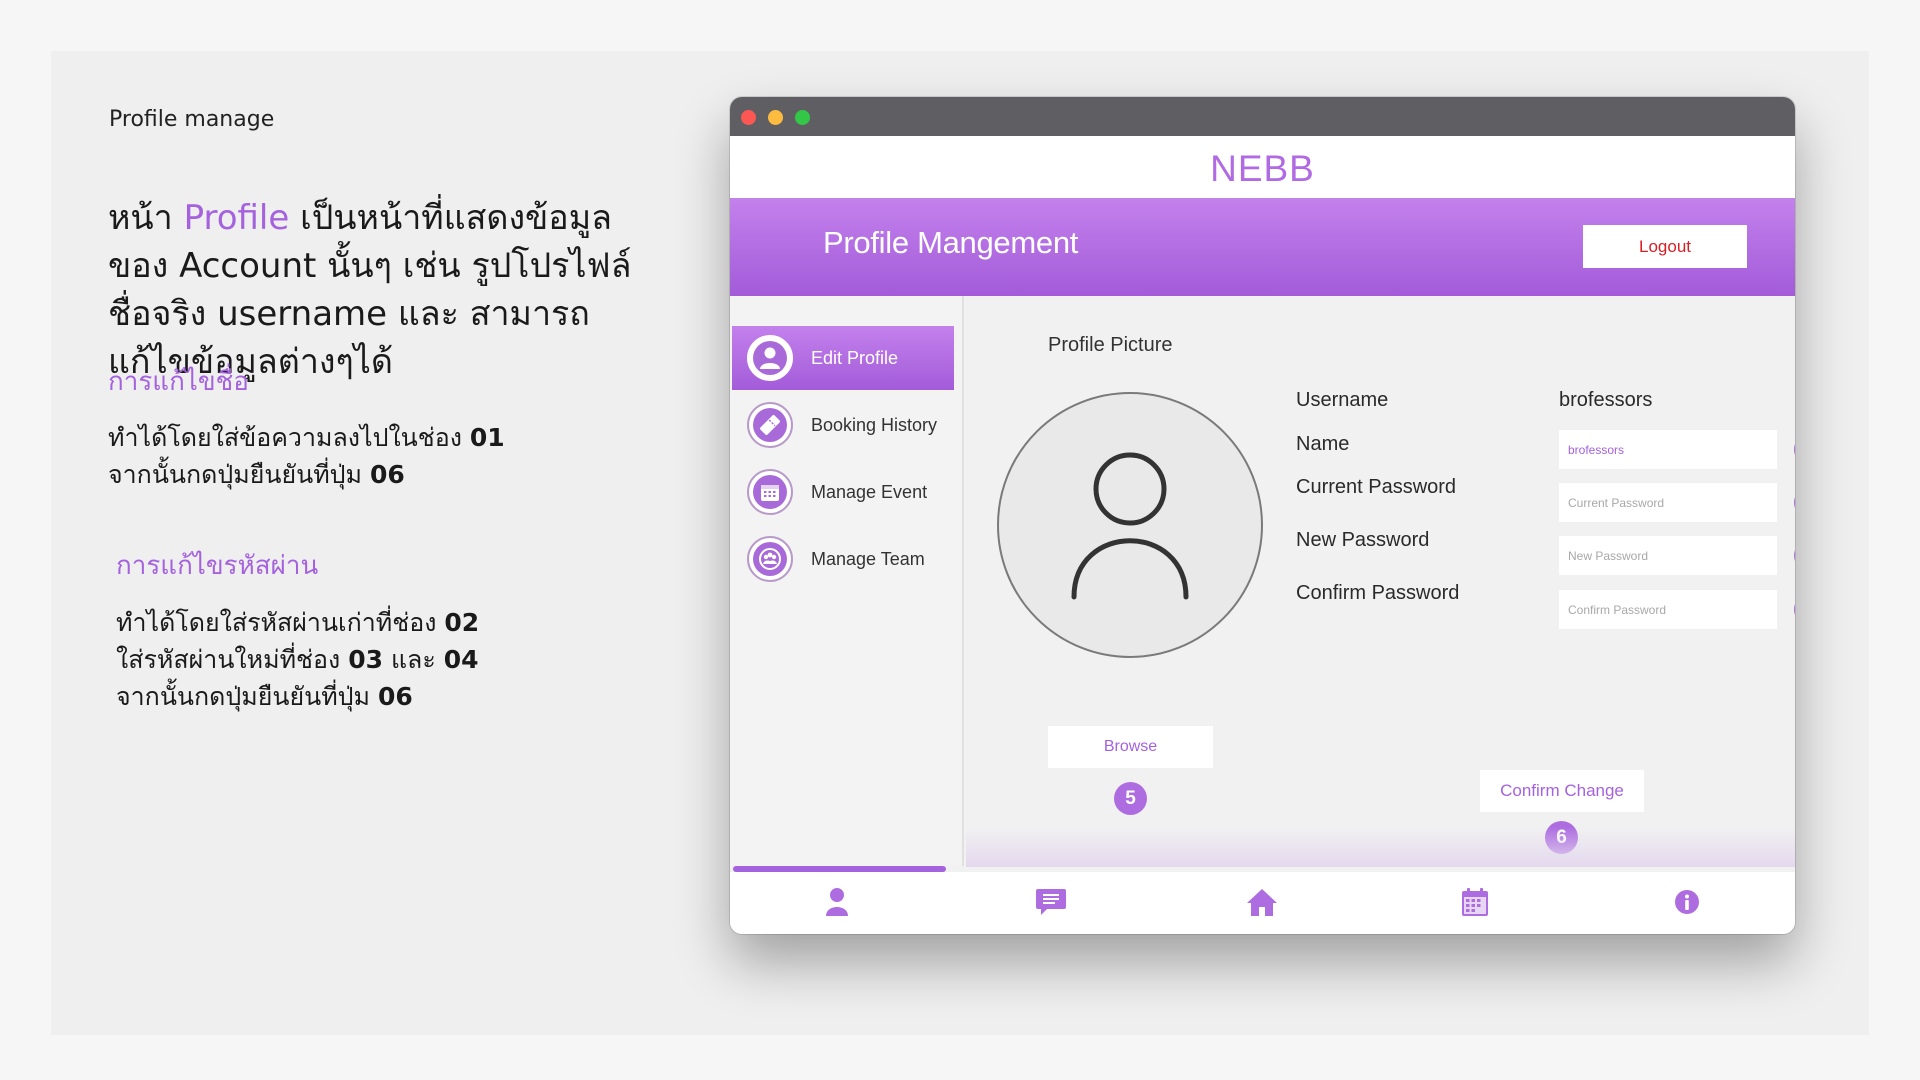  I want to click on brand-bar: NEBB, so click(1262, 167).